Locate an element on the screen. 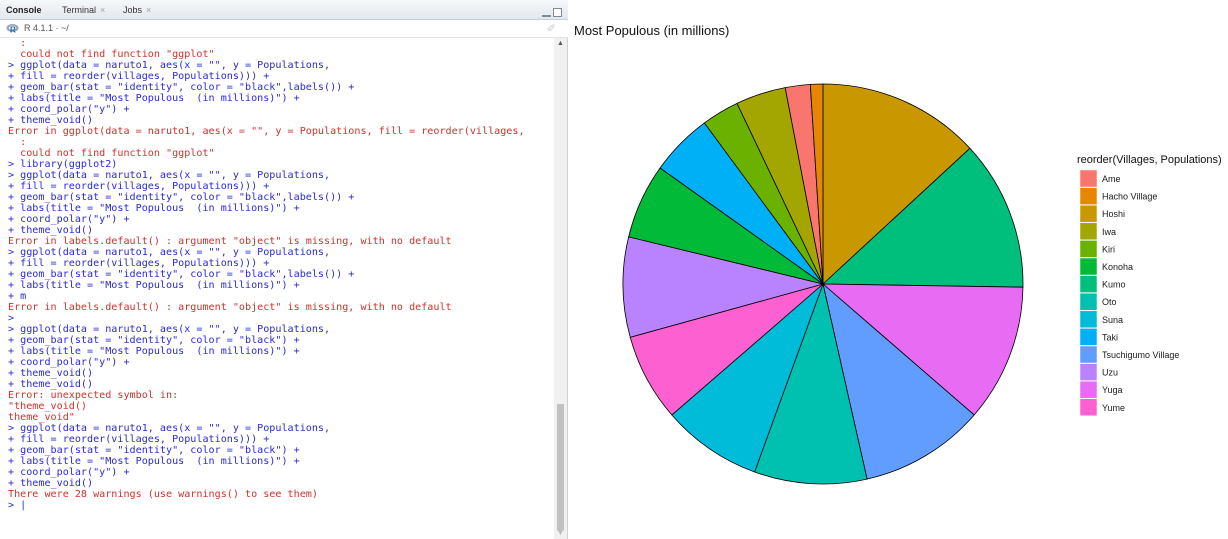 This screenshot has height=539, width=1228. pane-tab-bar: Console Terminal × Jobs × is located at coordinates (284, 10).